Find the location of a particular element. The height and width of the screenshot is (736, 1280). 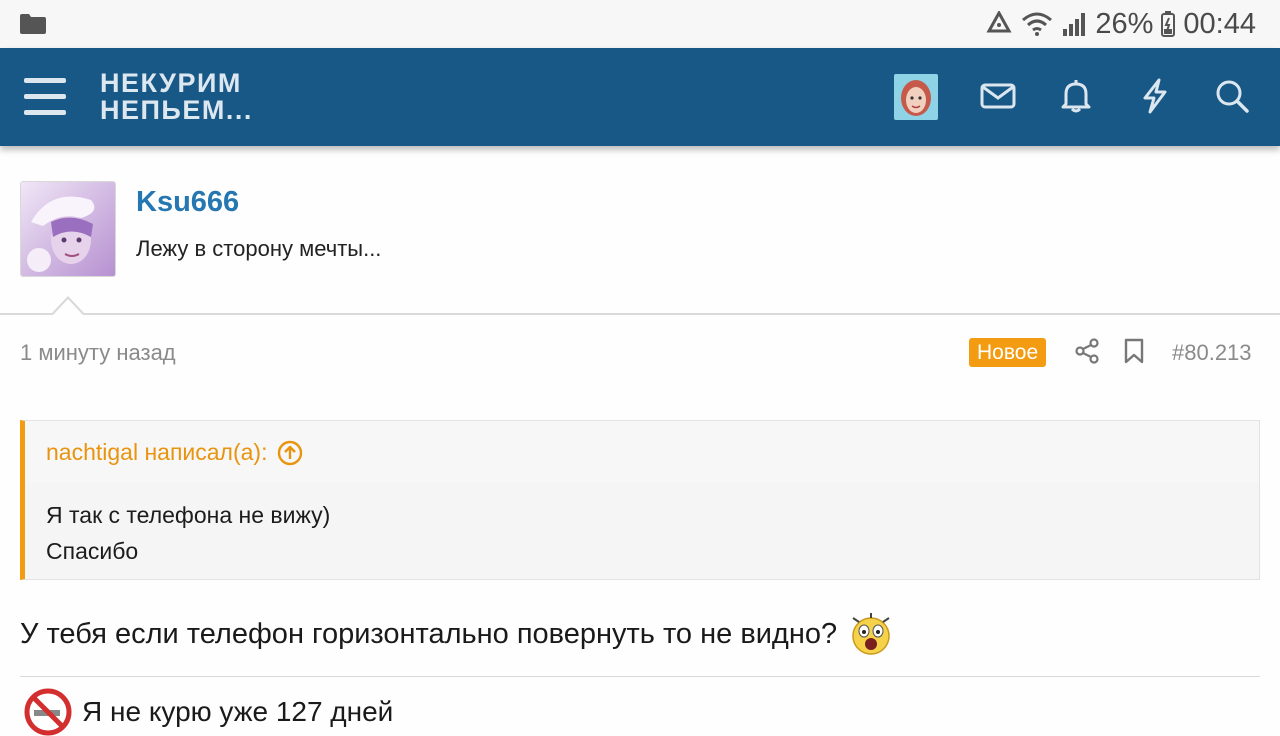

quote-author-link: nachtigal написал(а): is located at coordinates (174, 452).